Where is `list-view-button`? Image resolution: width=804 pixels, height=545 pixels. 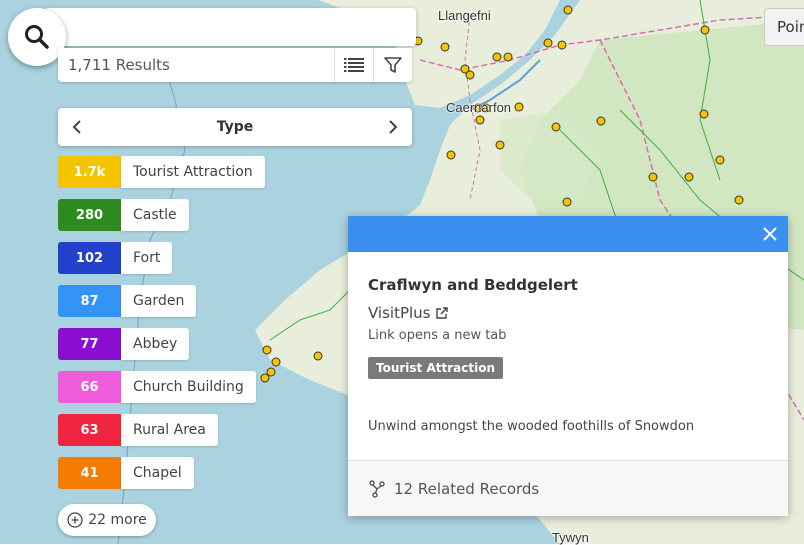
list-view-button is located at coordinates (353, 65).